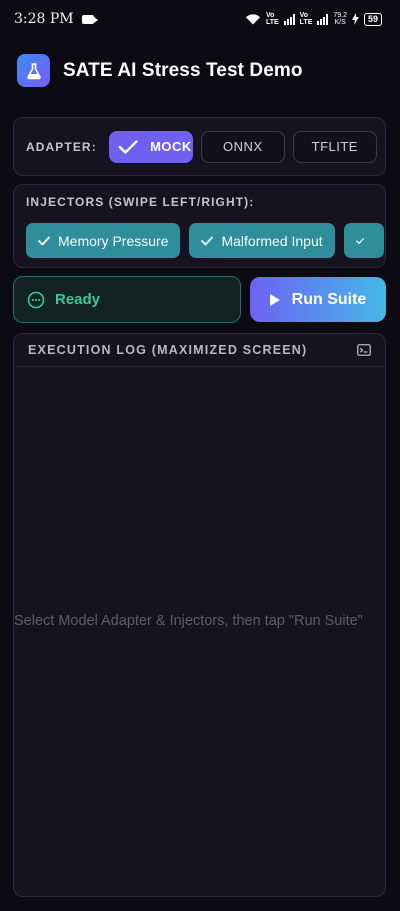 This screenshot has width=400, height=911. What do you see at coordinates (372, 19) in the screenshot?
I see `battery-icon: 59` at bounding box center [372, 19].